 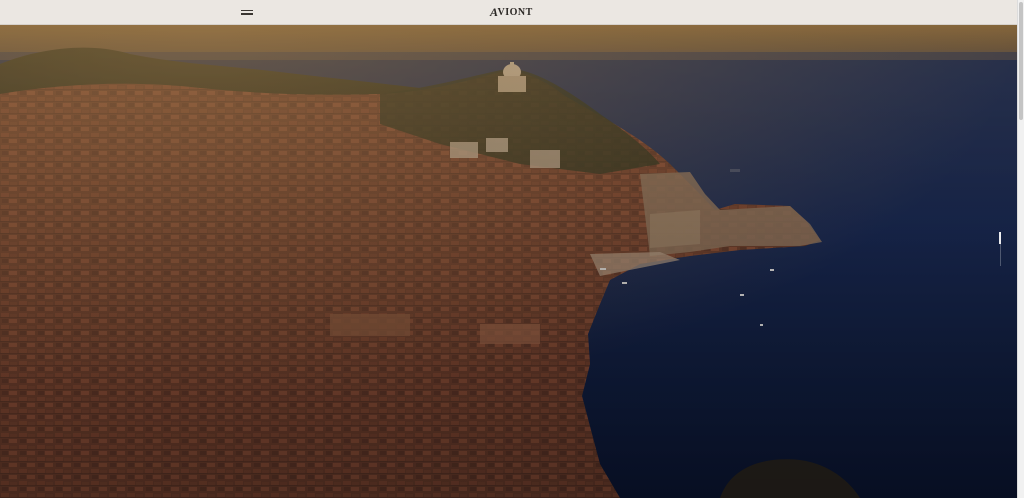 What do you see at coordinates (1021, 61) in the screenshot?
I see `page-scrollbar-thumb` at bounding box center [1021, 61].